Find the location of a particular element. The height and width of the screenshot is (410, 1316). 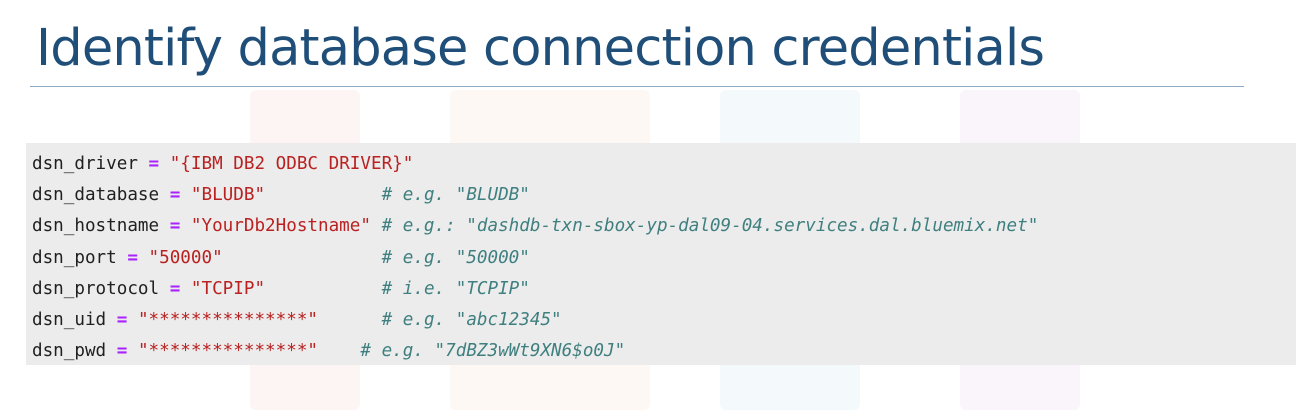

slide-title: Identify database connection credentials is located at coordinates (540, 48).